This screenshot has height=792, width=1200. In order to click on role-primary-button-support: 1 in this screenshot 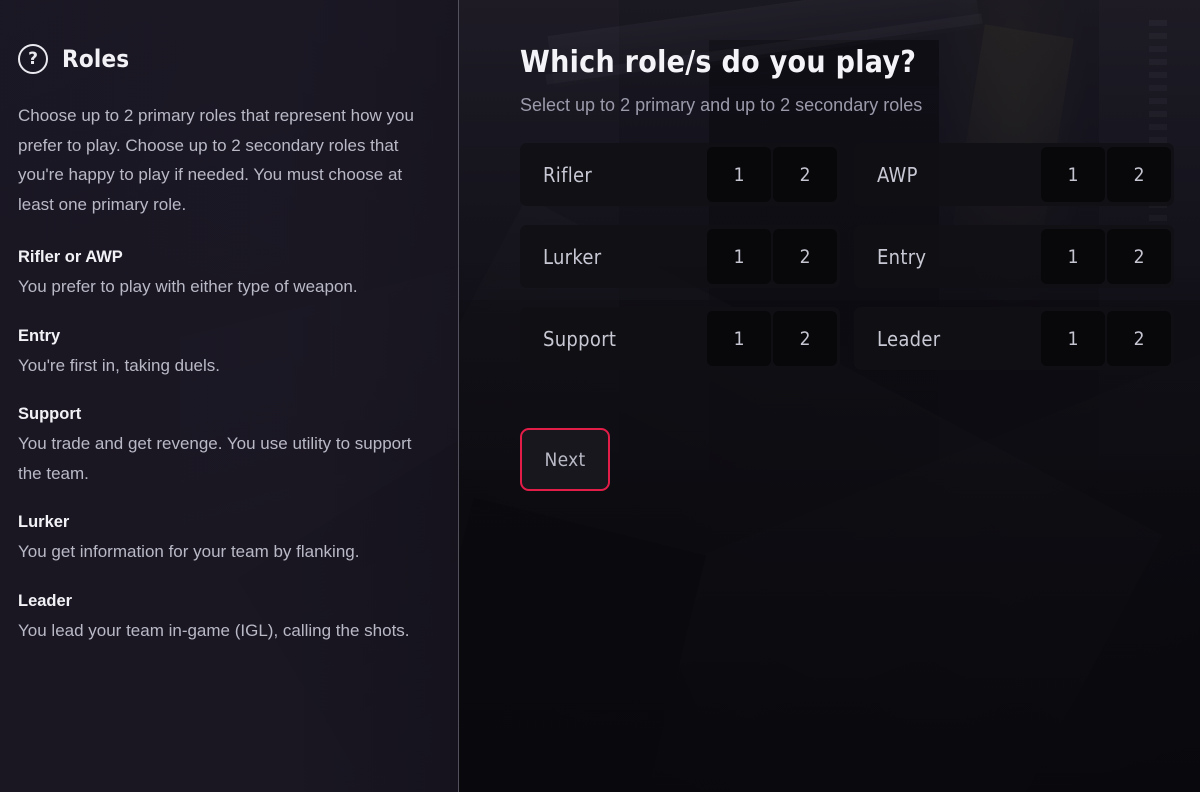, I will do `click(739, 338)`.